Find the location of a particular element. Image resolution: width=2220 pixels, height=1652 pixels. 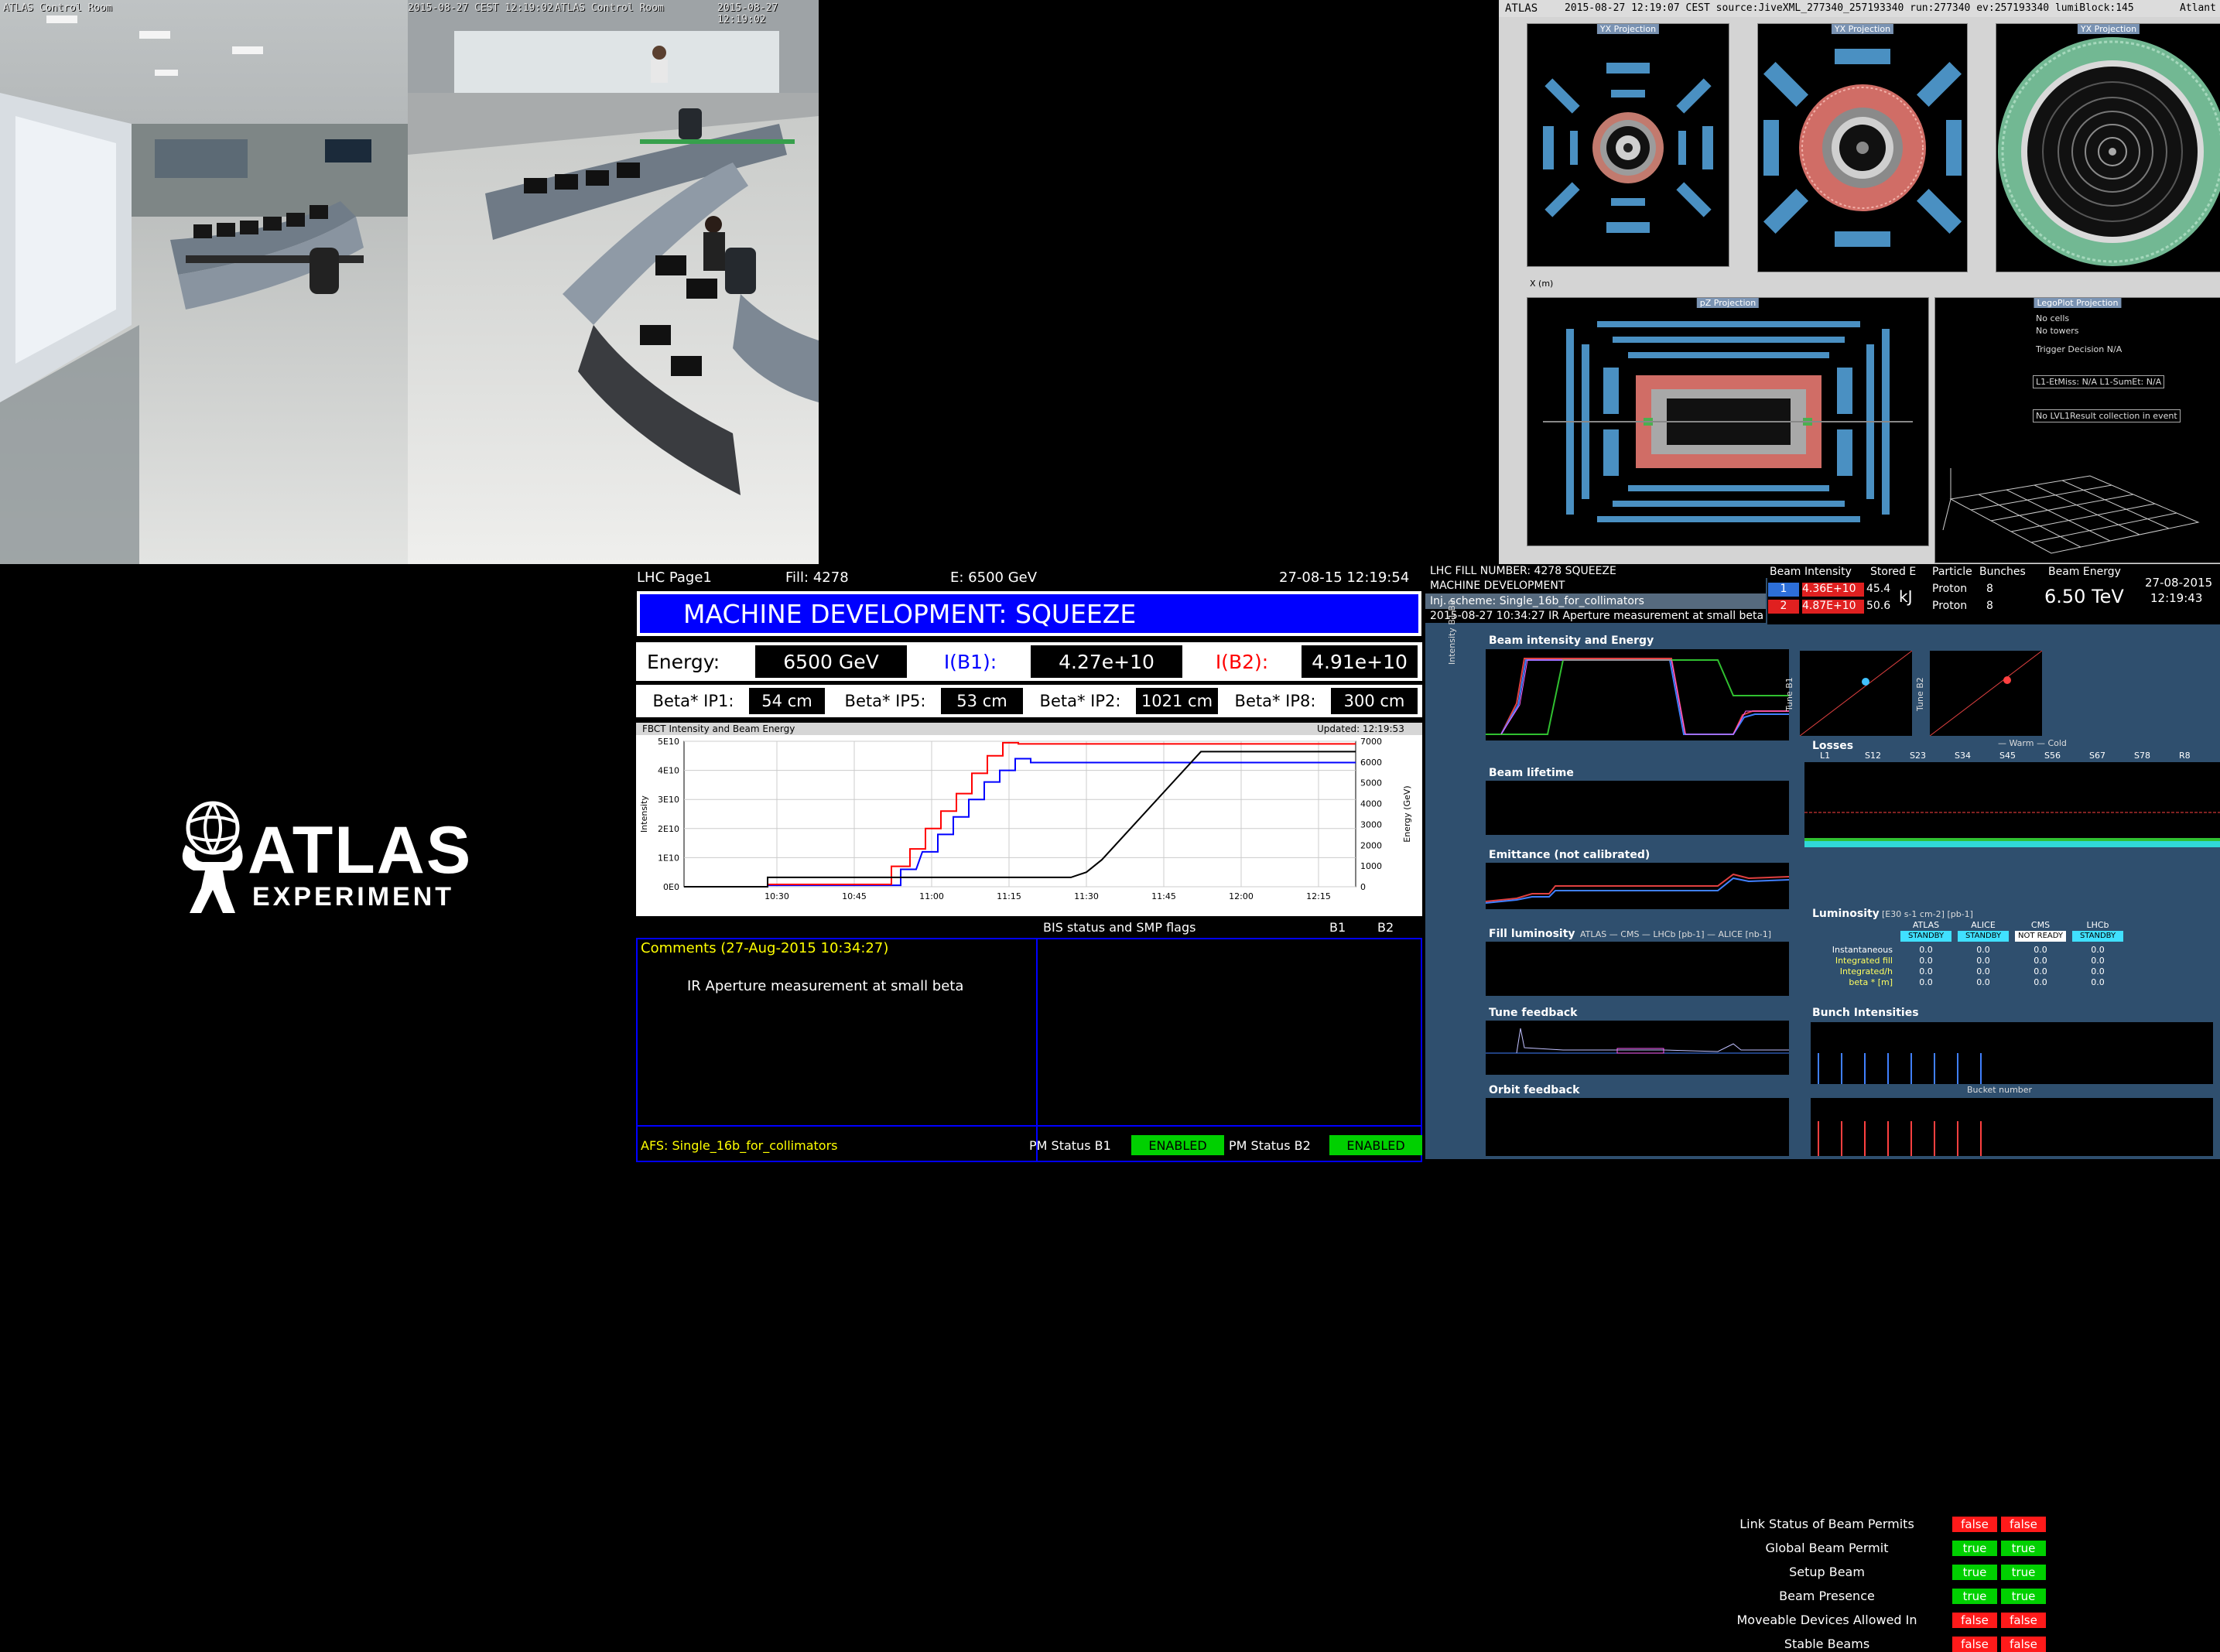

yx-projection-3-title: YX Projection is located at coordinates (2108, 29).